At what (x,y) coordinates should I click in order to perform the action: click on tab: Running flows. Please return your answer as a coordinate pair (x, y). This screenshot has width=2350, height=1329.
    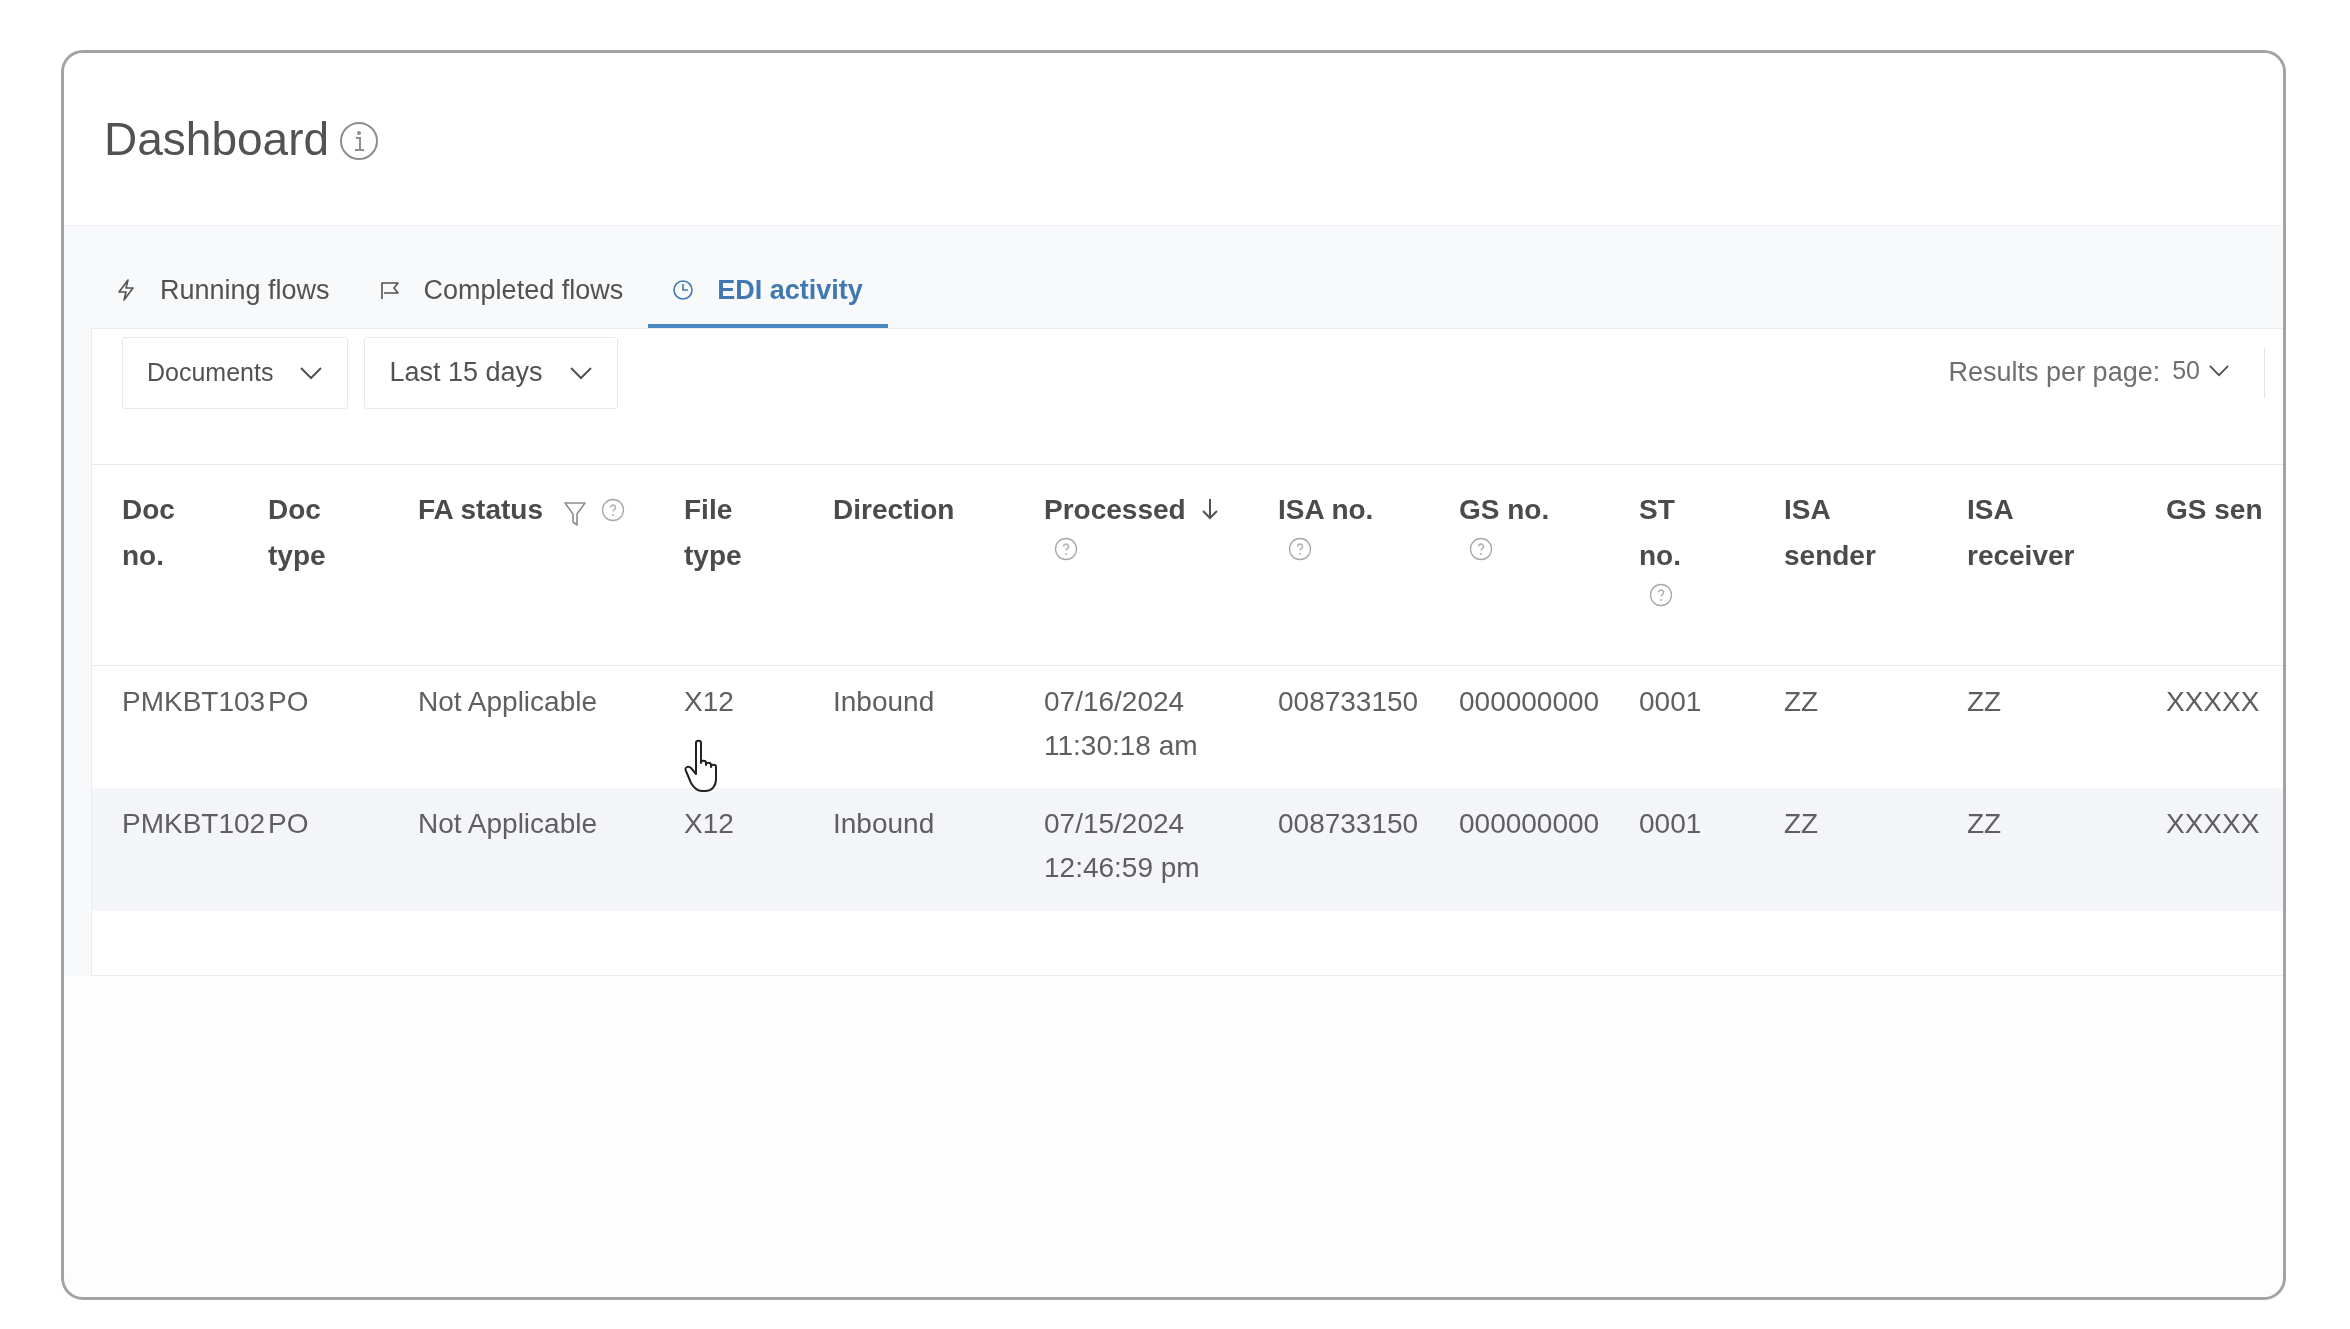
    Looking at the image, I should click on (223, 297).